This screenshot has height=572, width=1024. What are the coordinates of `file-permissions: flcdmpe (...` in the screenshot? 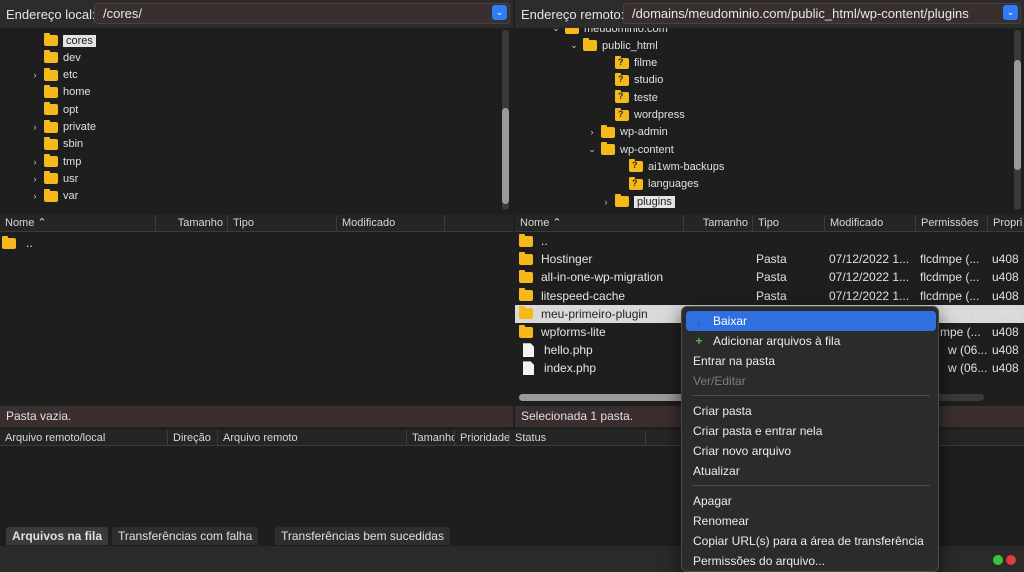 It's located at (950, 295).